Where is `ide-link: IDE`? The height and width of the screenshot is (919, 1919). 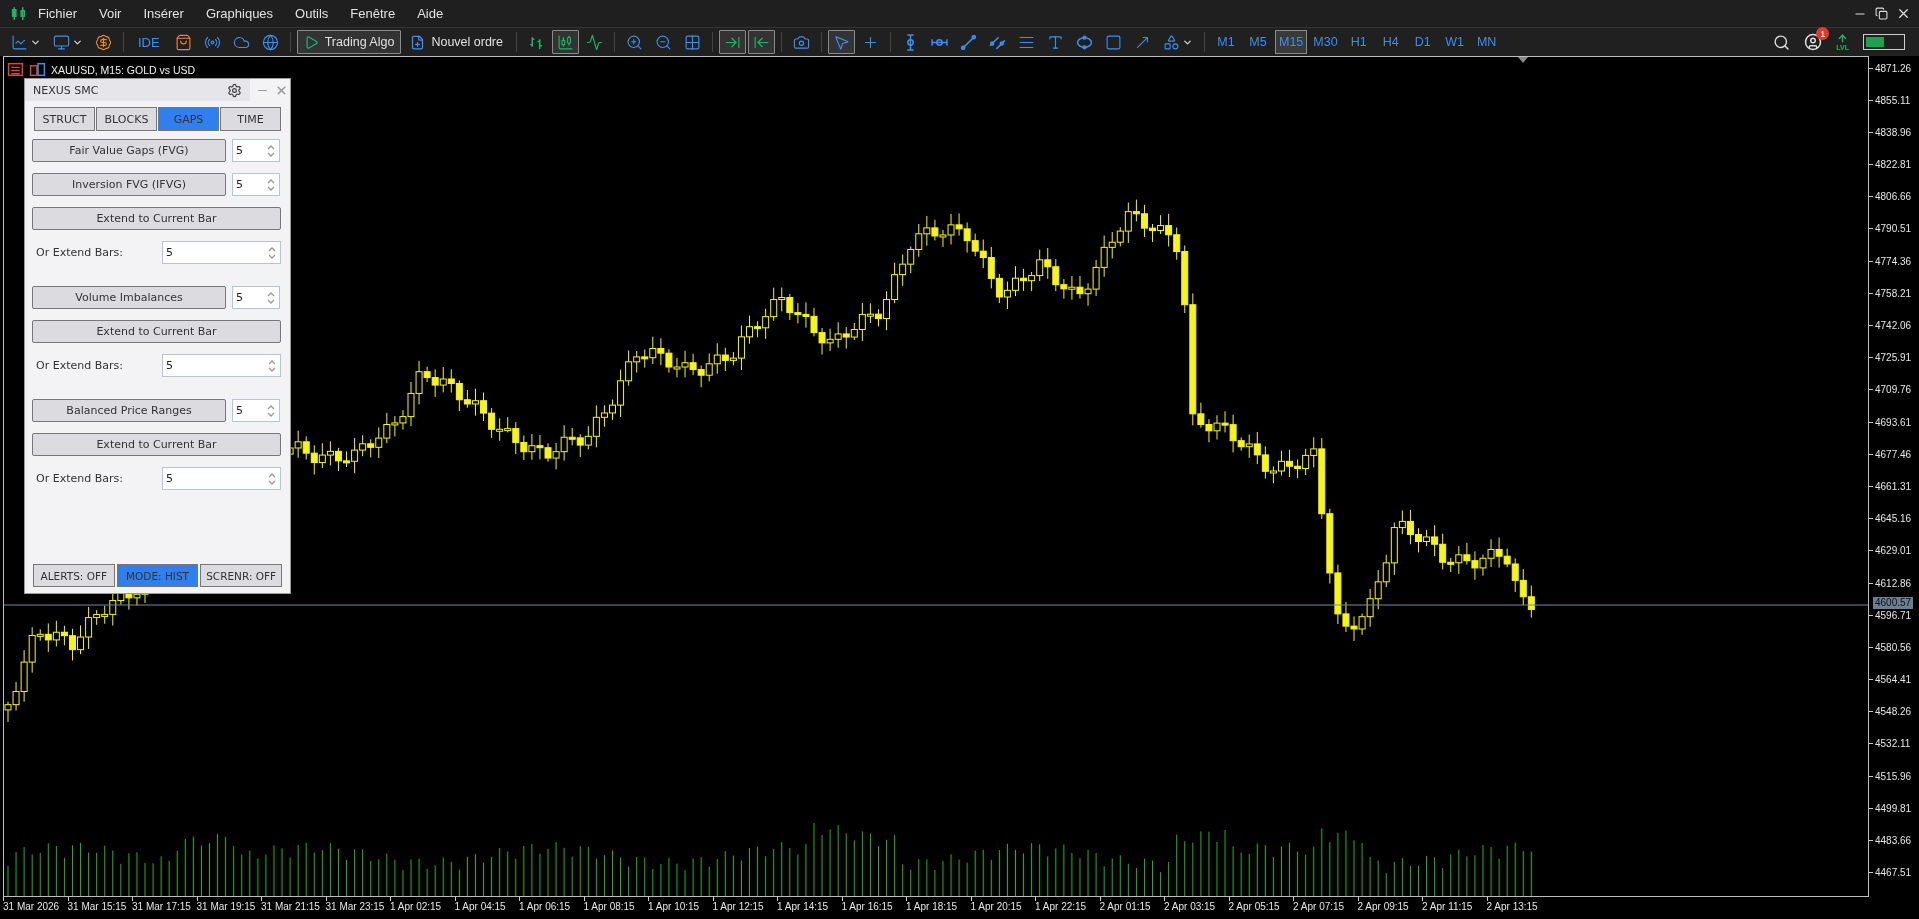
ide-link: IDE is located at coordinates (149, 42).